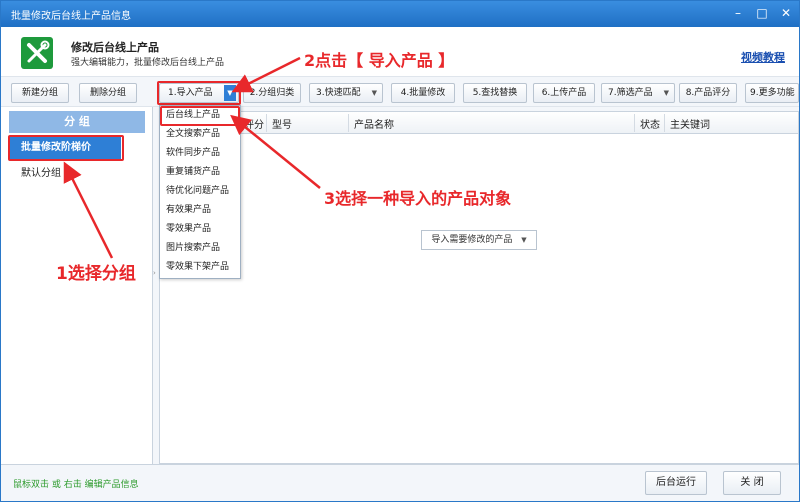 The image size is (800, 502). What do you see at coordinates (254, 123) in the screenshot?
I see `column-header-score: 评分` at bounding box center [254, 123].